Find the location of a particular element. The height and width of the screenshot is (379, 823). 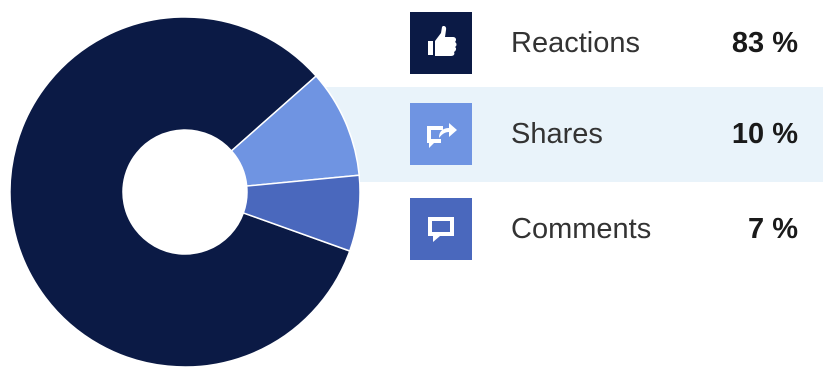

comment-icon is located at coordinates (441, 229).